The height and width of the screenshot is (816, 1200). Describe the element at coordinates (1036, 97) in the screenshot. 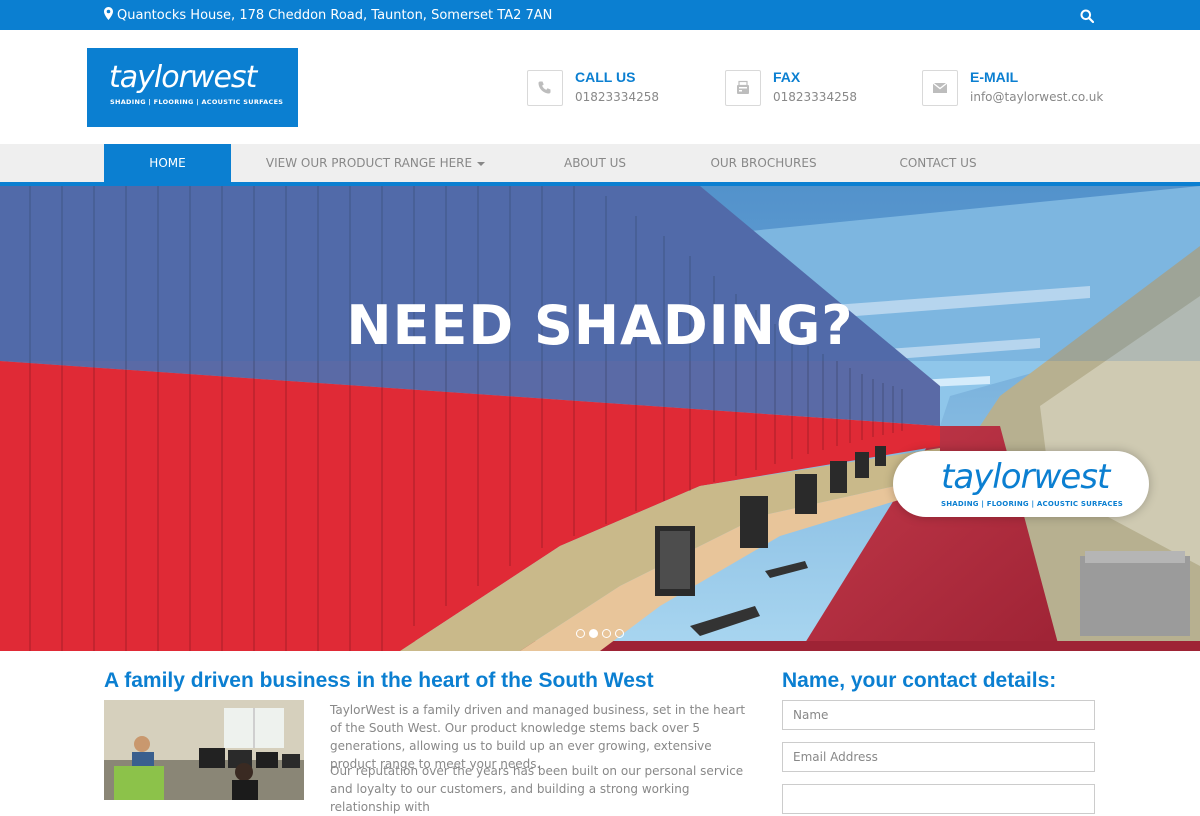

I see `email-address: info@taylorwest.co.uk` at that location.